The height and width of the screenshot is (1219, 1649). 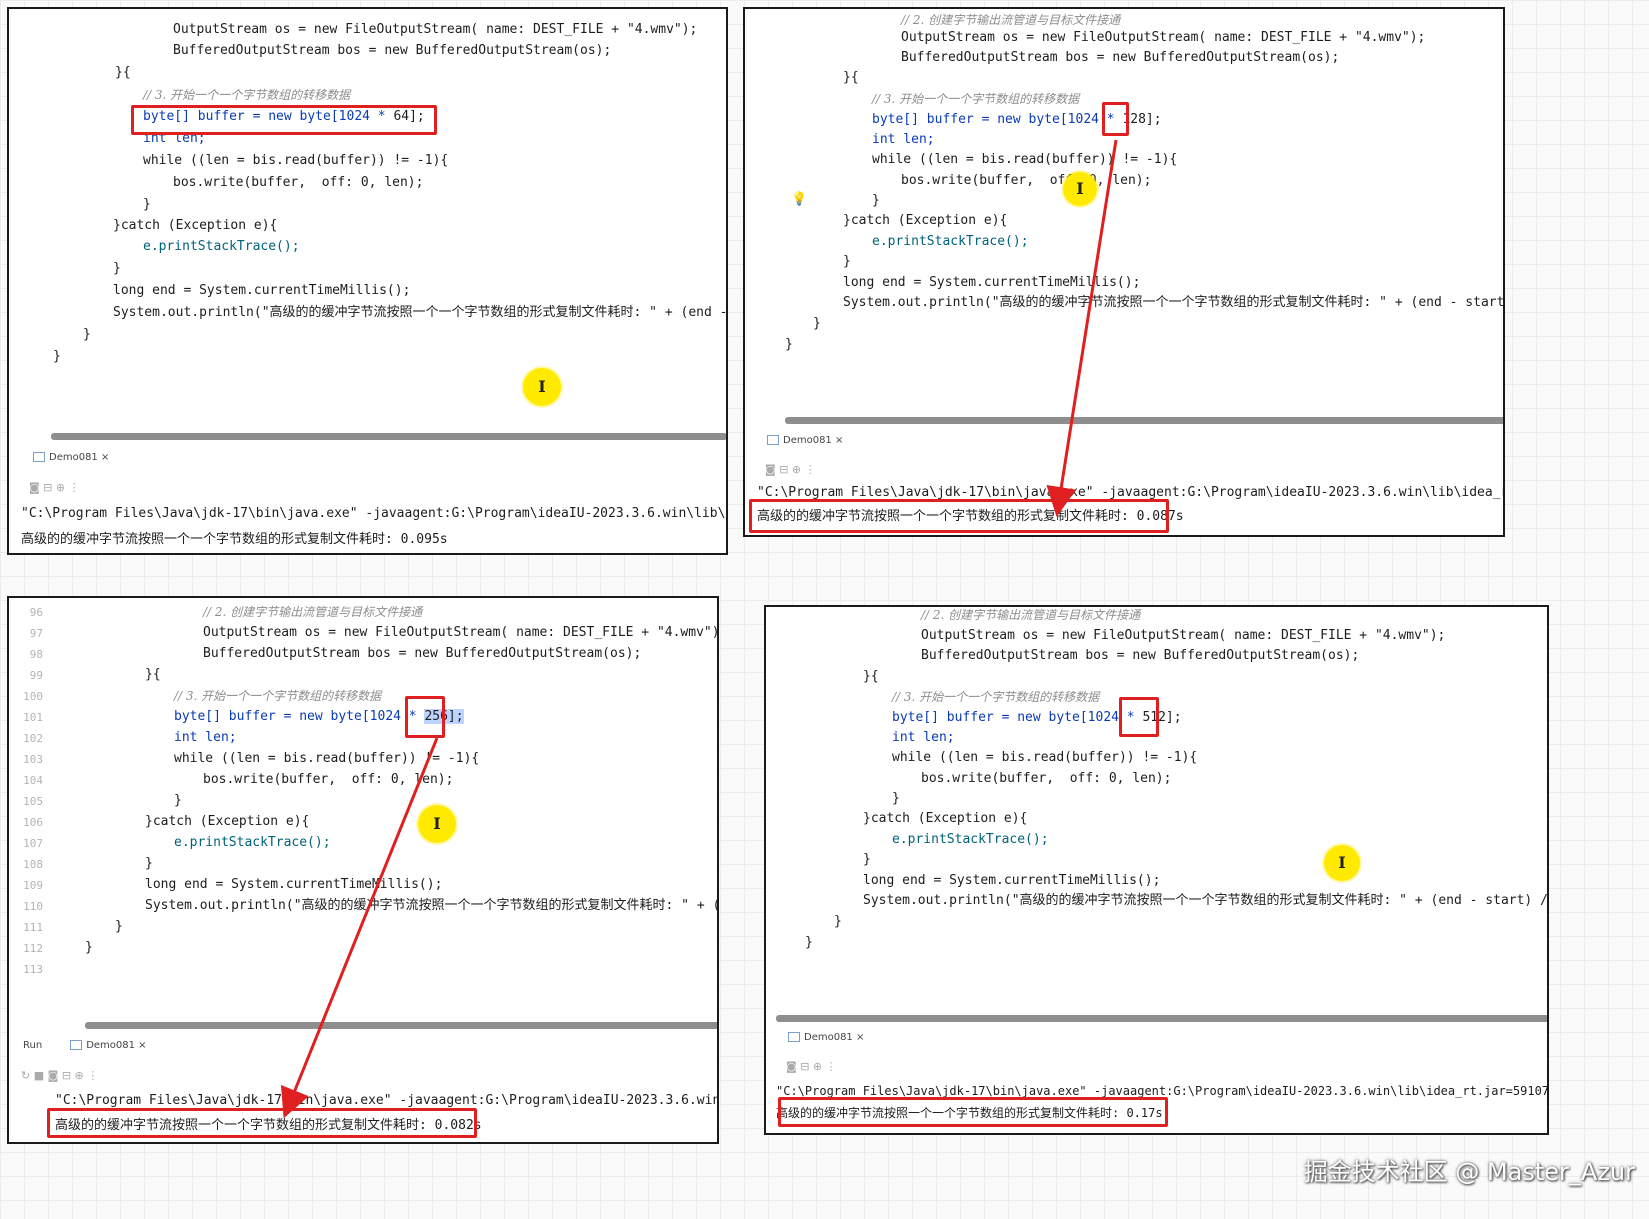 What do you see at coordinates (25, 1075) in the screenshot?
I see `rerun-icon: ↻` at bounding box center [25, 1075].